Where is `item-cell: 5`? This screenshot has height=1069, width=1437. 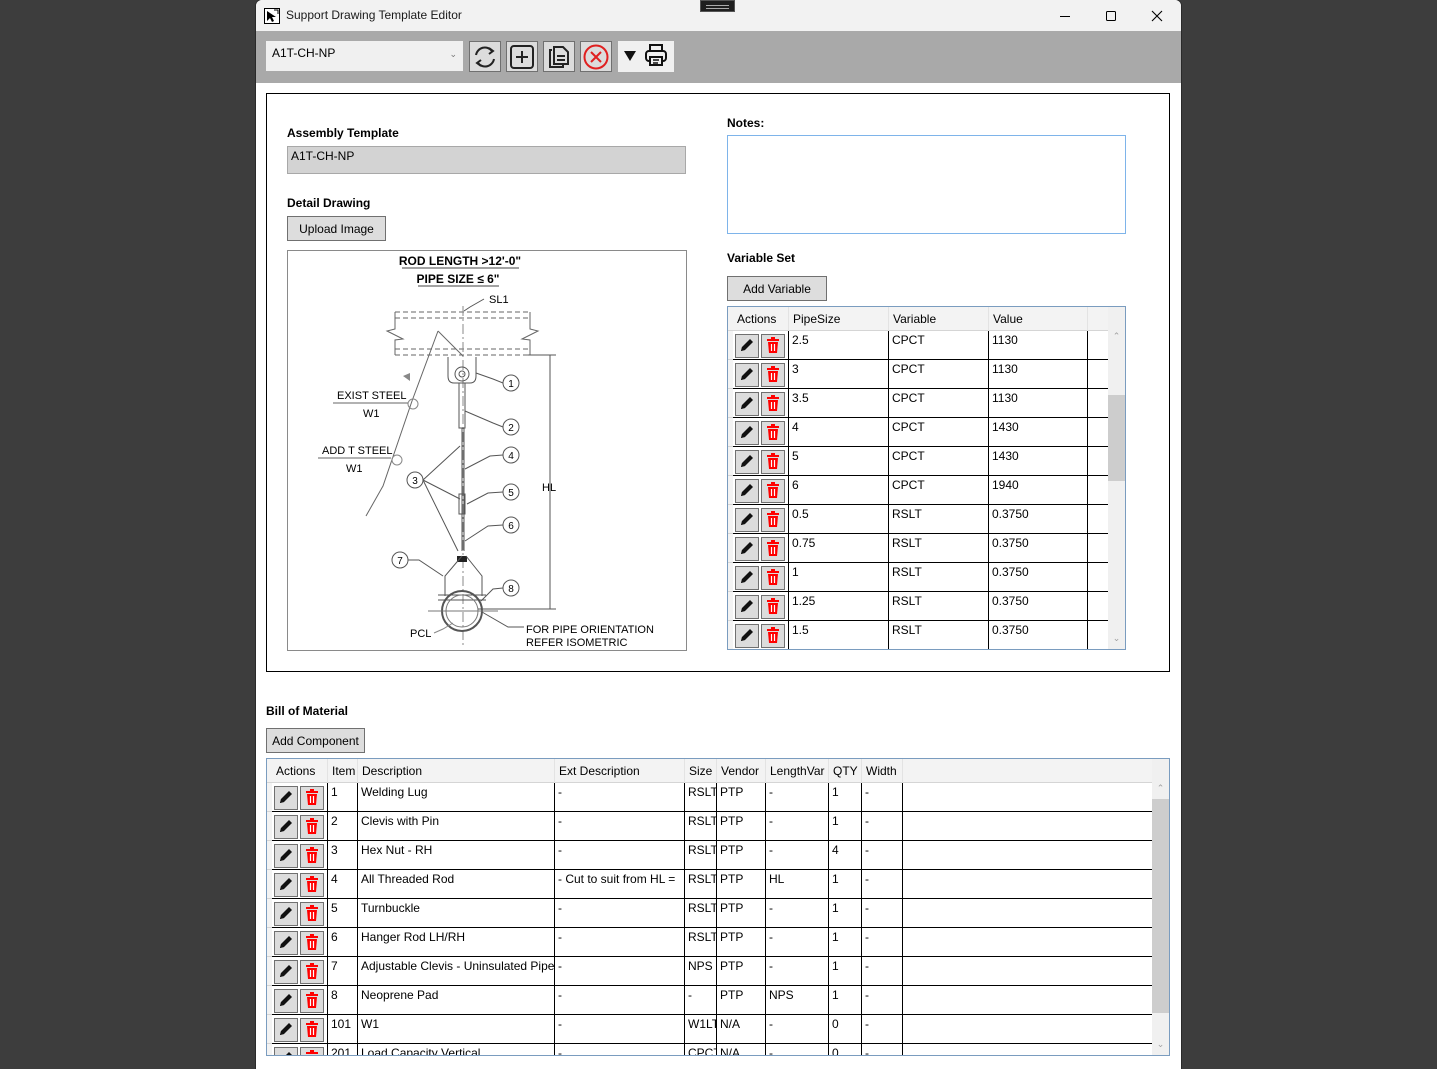
item-cell: 5 is located at coordinates (343, 913).